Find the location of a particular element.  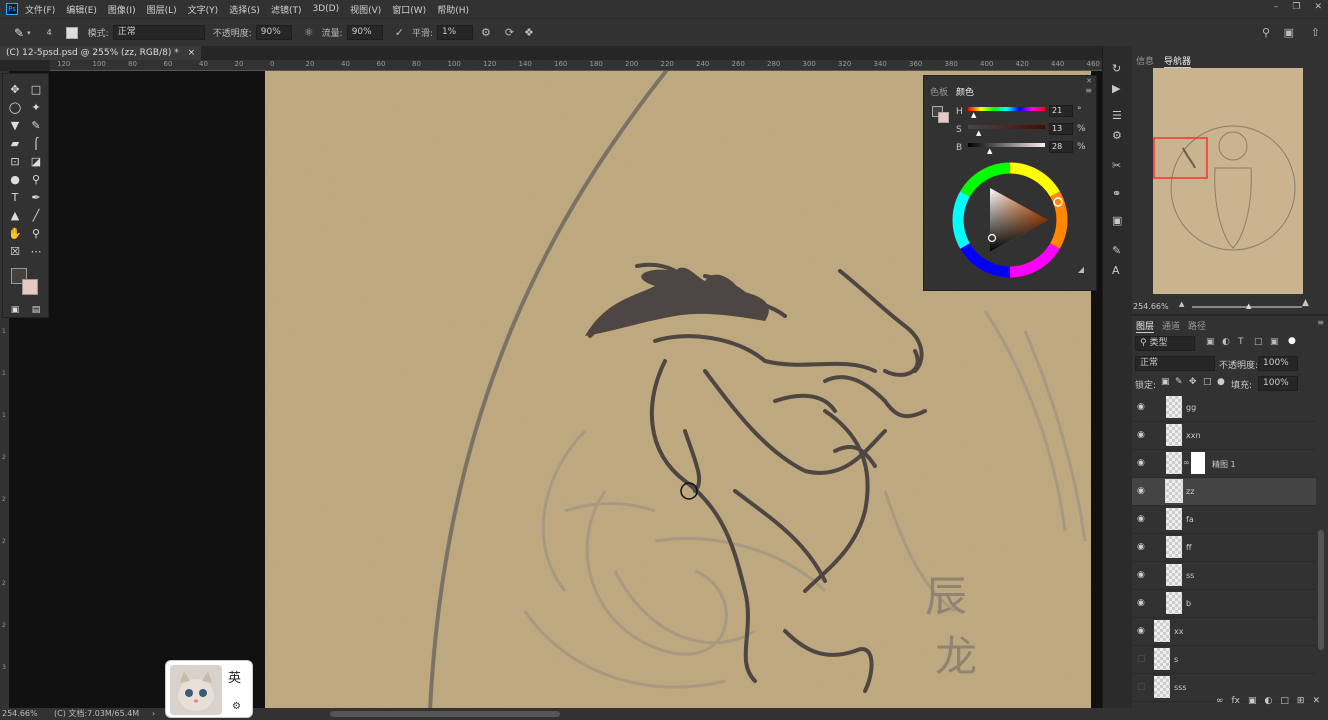

brightness-slider is located at coordinates (1006, 145).